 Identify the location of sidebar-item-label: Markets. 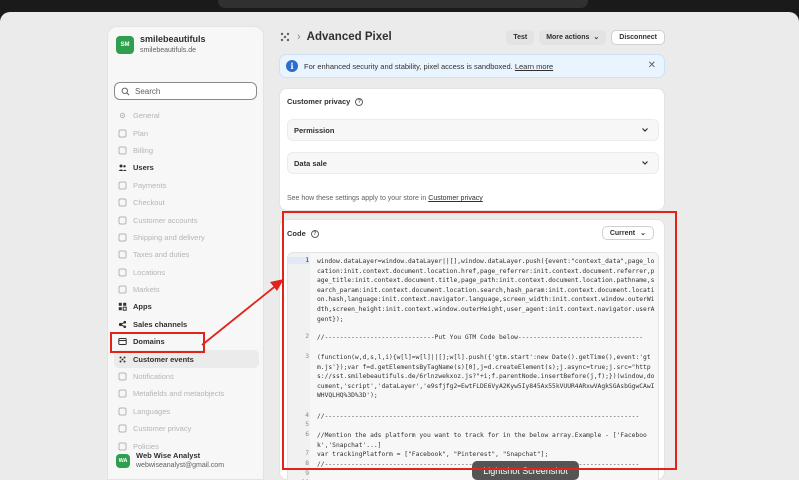
(146, 290).